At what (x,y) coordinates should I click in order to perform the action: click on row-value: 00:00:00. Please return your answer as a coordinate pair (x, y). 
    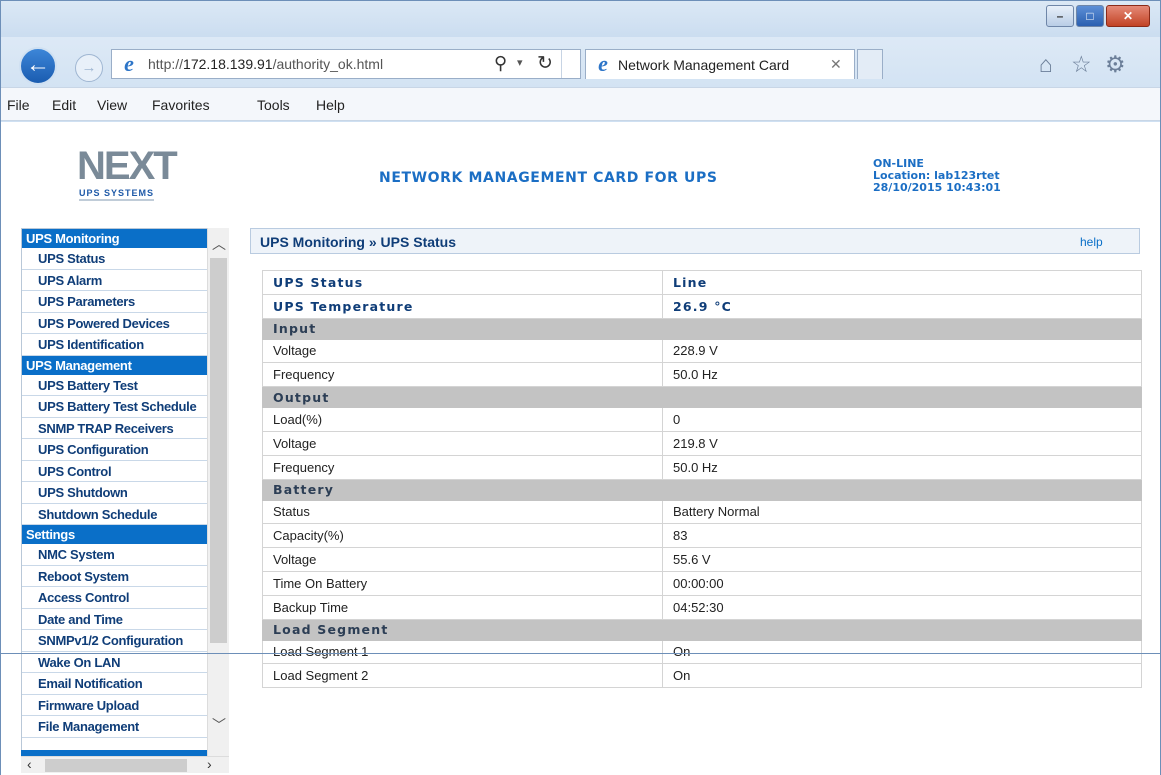
    Looking at the image, I should click on (902, 583).